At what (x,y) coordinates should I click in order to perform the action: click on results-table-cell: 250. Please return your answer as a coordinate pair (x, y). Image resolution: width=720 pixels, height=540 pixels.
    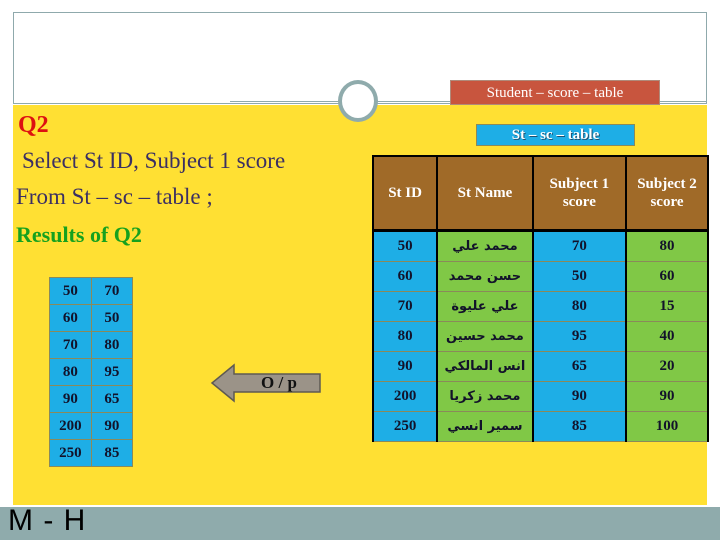
    Looking at the image, I should click on (70, 453).